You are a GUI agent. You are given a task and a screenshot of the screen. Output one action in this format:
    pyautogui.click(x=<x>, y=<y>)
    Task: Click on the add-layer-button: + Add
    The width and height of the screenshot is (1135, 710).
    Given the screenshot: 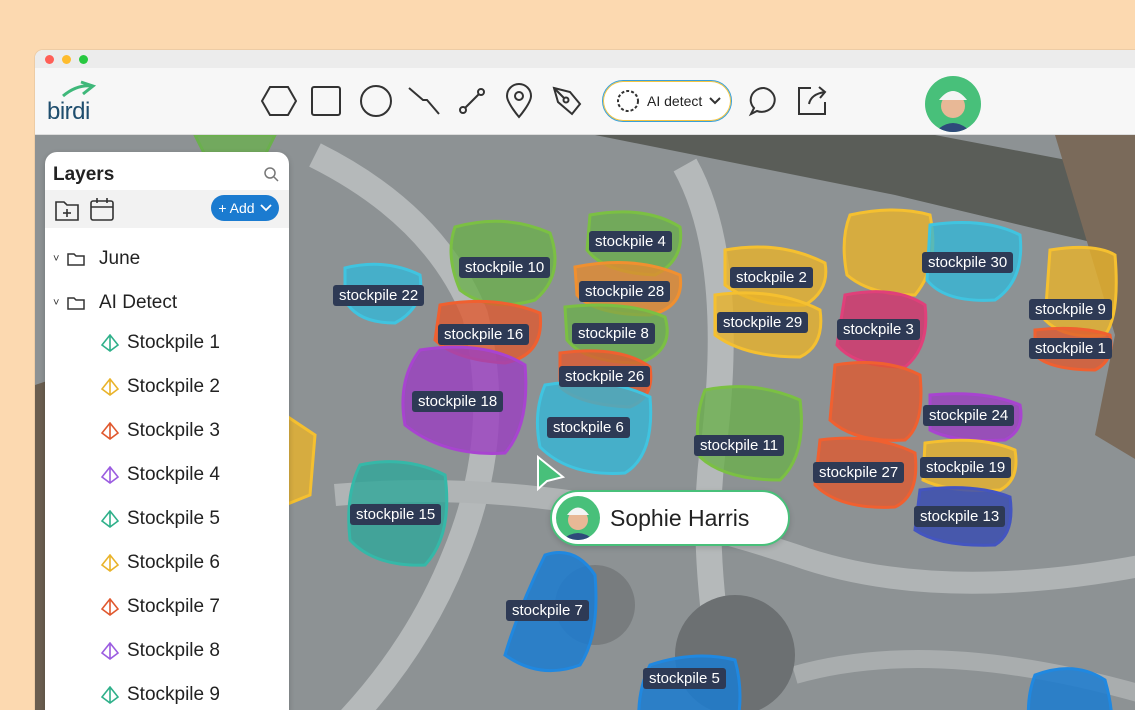 What is the action you would take?
    pyautogui.click(x=245, y=208)
    